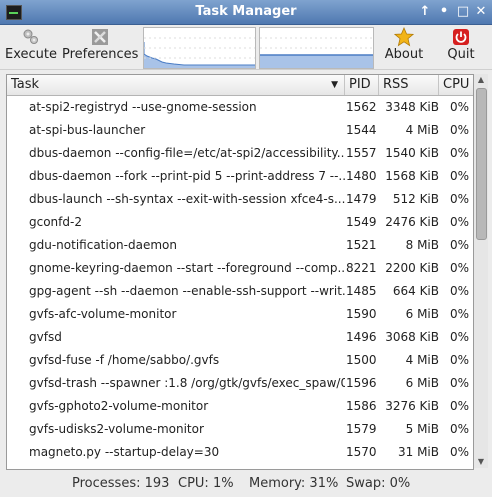  Describe the element at coordinates (116, 429) in the screenshot. I see `task-name: gvfs-udisks2-volume-monitor` at that location.